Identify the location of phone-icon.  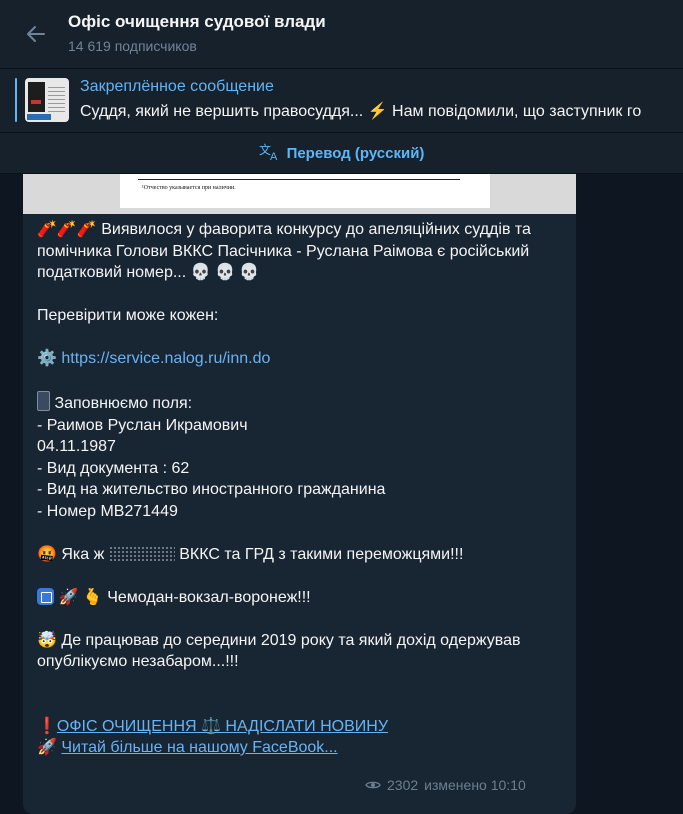
(43, 401).